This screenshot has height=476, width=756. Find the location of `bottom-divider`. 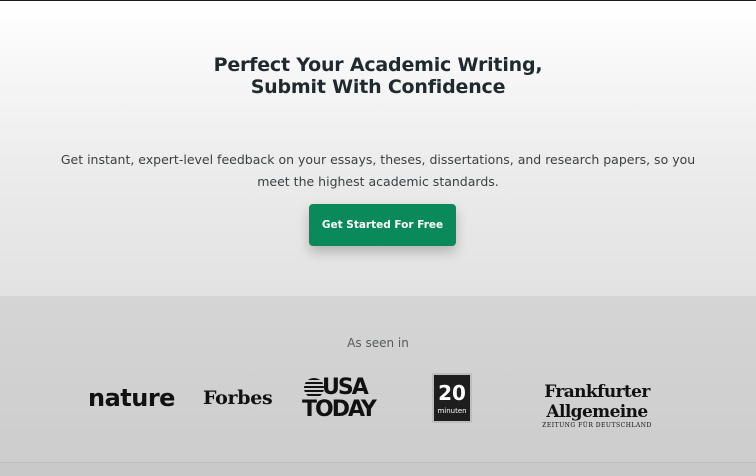

bottom-divider is located at coordinates (378, 469).